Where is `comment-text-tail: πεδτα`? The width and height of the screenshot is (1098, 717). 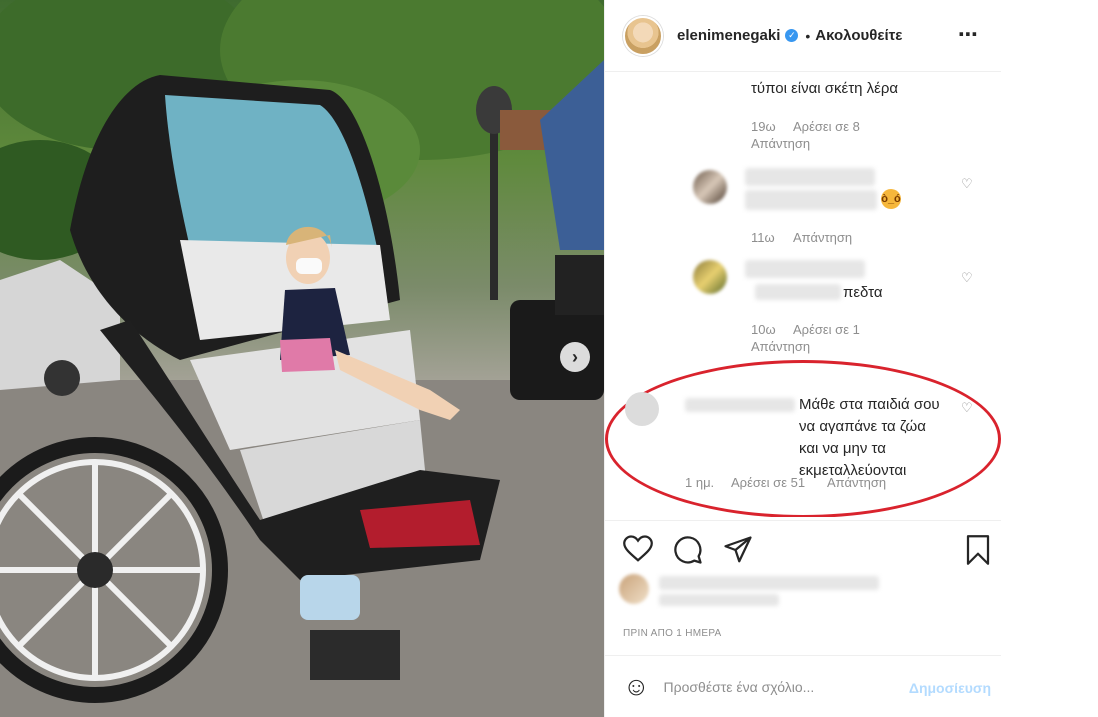 comment-text-tail: πεδτα is located at coordinates (863, 292).